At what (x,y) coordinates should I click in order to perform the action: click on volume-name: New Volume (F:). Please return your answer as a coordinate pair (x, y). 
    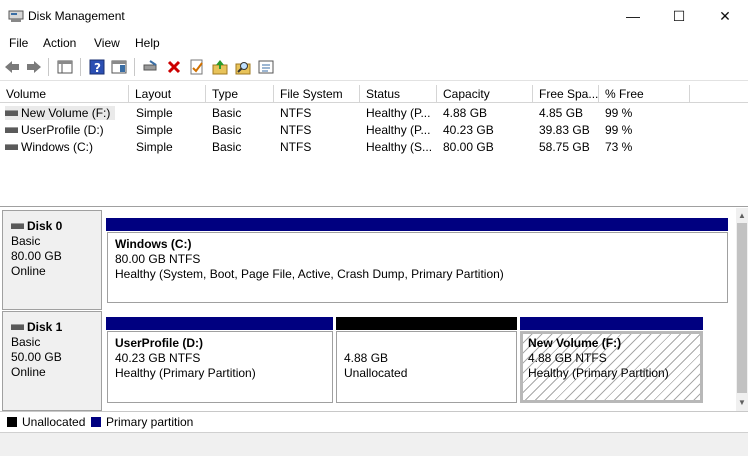
    Looking at the image, I should click on (66, 113).